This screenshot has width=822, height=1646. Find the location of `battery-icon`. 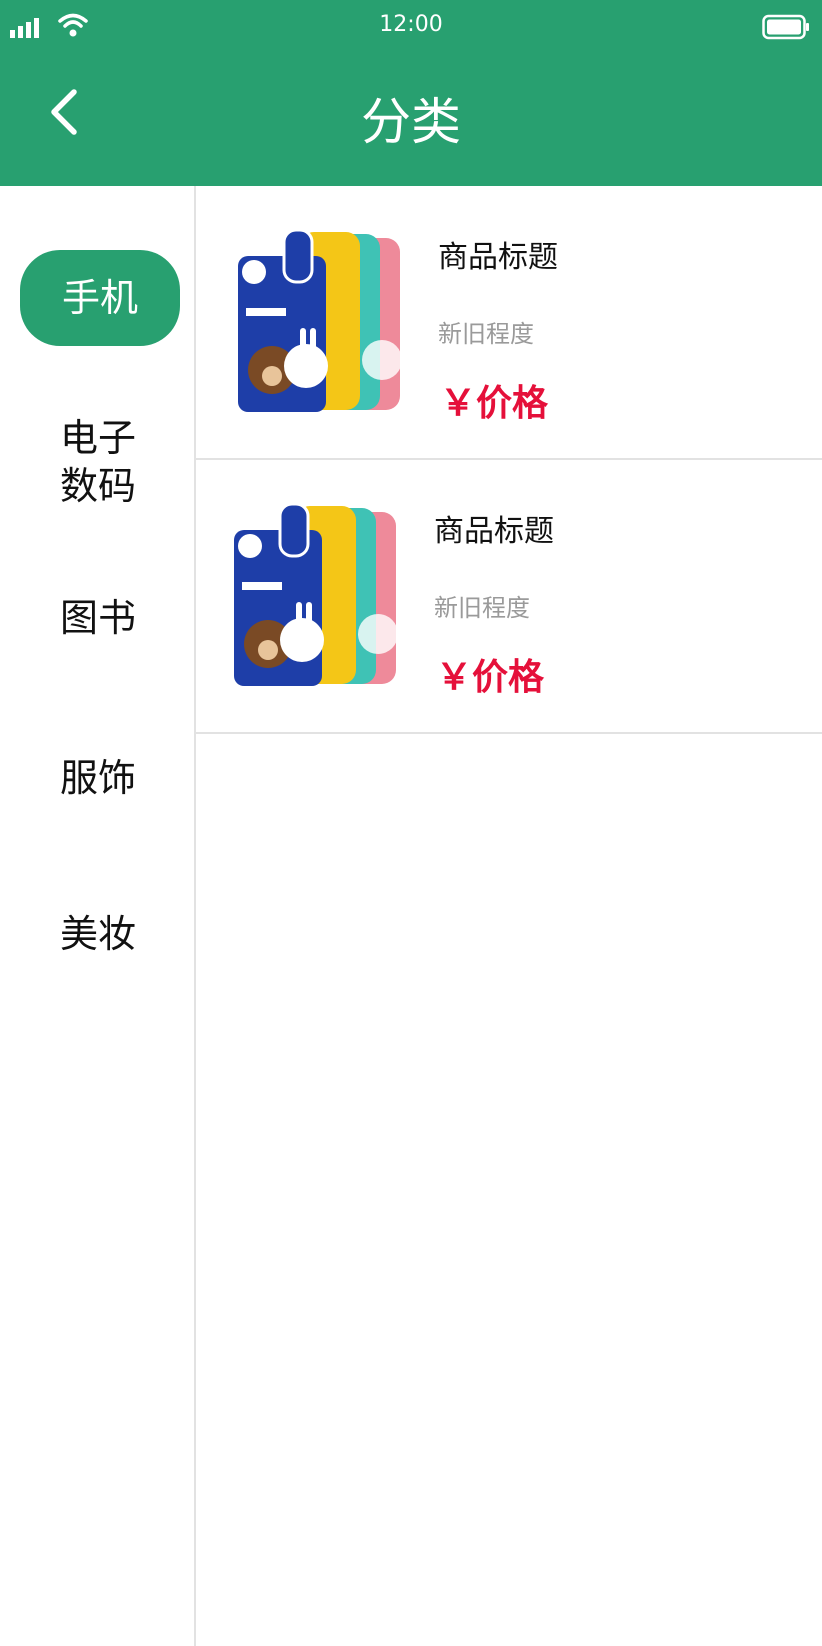

battery-icon is located at coordinates (785, 27).